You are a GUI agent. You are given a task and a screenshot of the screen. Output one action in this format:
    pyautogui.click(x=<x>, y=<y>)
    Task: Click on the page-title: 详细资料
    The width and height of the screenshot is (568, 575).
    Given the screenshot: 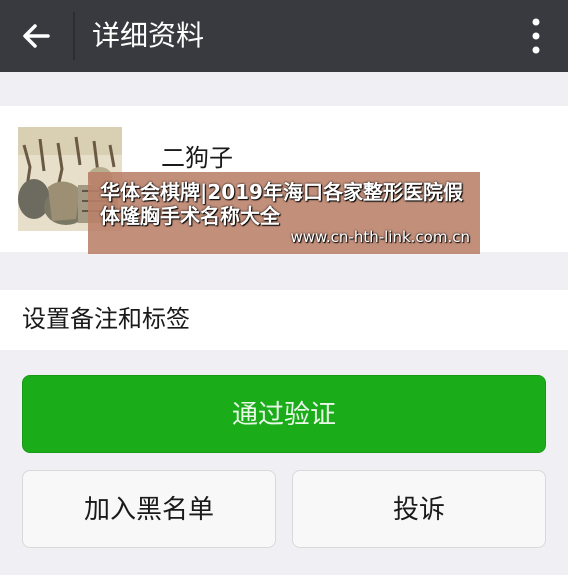 What is the action you would take?
    pyautogui.click(x=148, y=35)
    